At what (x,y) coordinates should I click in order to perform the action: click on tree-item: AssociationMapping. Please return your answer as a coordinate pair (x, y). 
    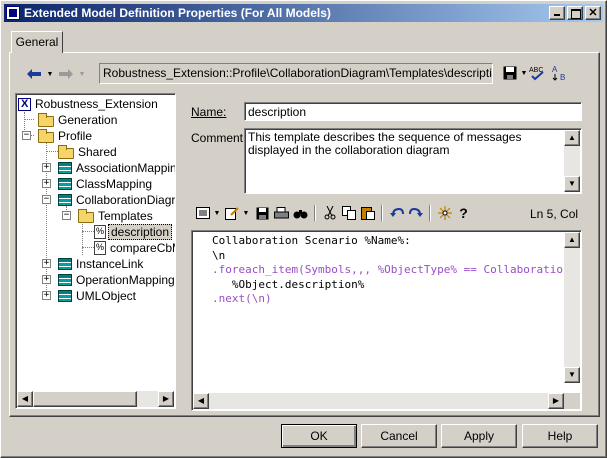
    Looking at the image, I should click on (116, 168).